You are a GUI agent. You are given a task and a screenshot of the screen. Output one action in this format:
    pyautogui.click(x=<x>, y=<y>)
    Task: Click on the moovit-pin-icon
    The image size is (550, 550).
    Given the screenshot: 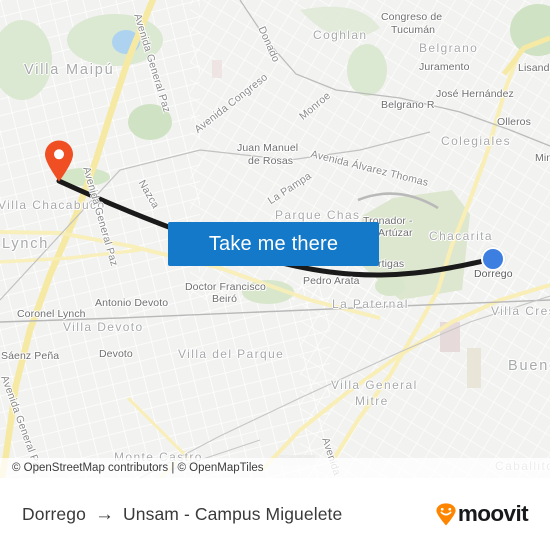 What is the action you would take?
    pyautogui.click(x=446, y=513)
    